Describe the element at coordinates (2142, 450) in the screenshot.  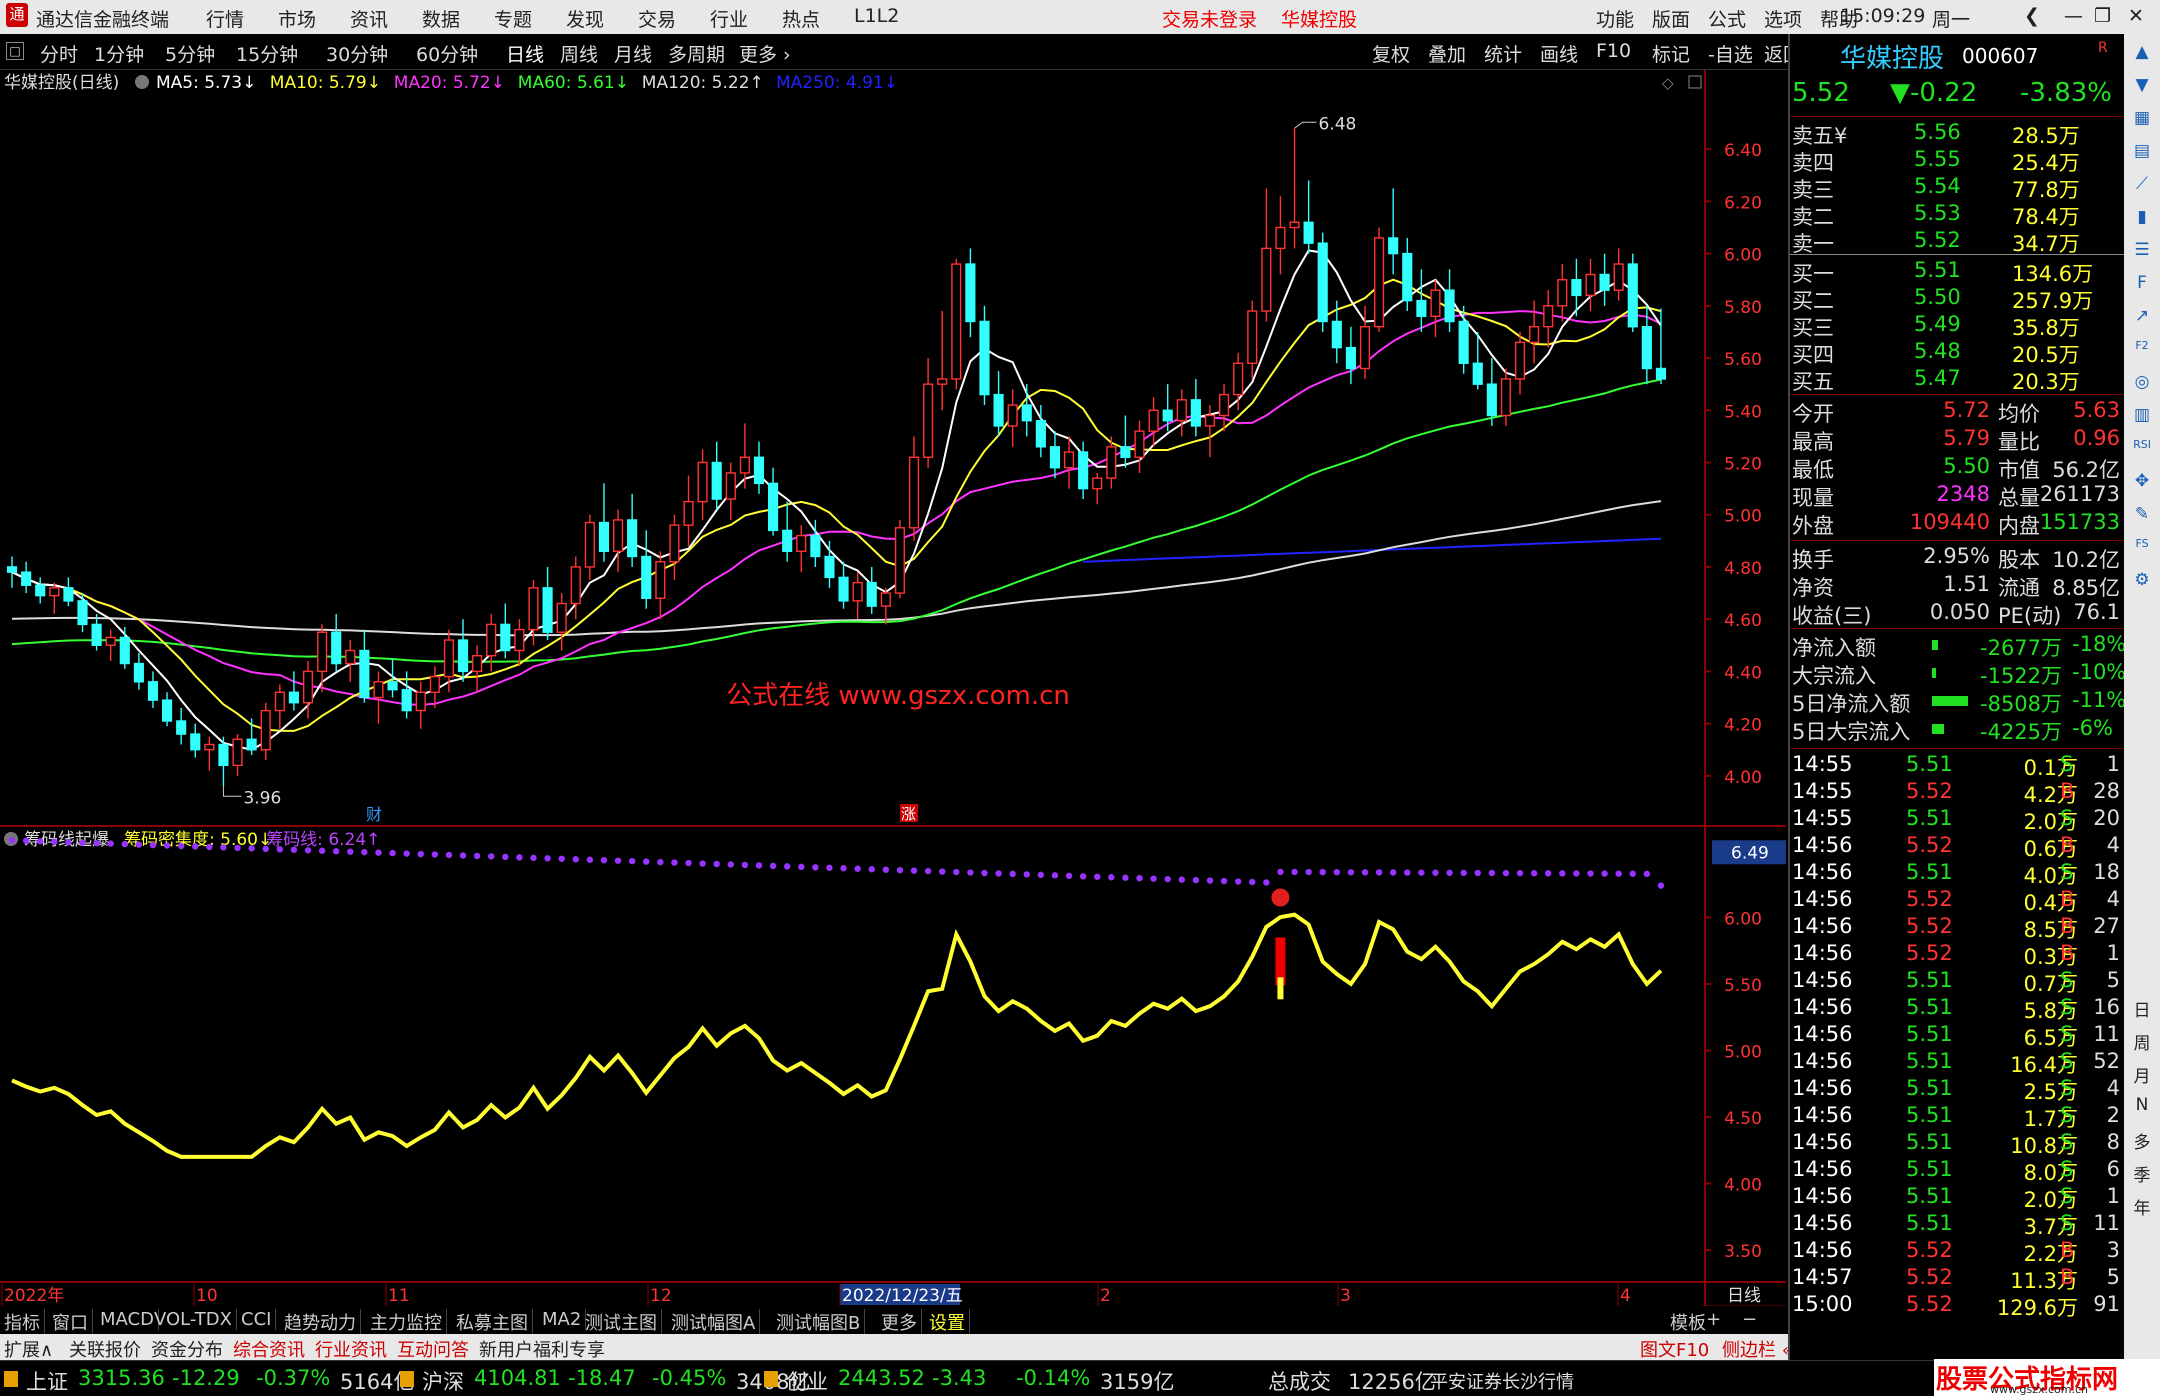
I see `rsi-icon: RSI` at that location.